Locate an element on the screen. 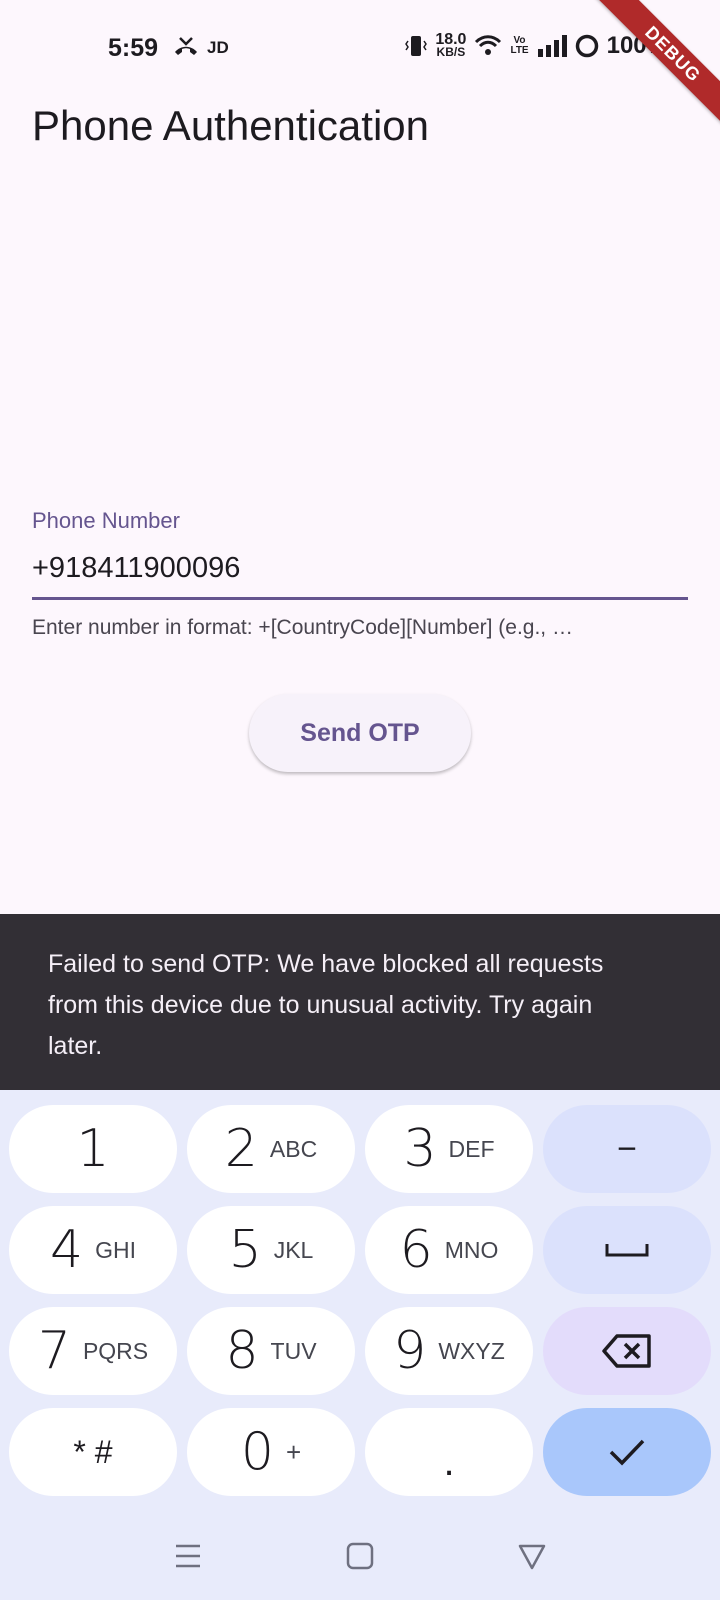 Image resolution: width=720 pixels, height=1600 pixels. key-5: 5 JKL is located at coordinates (271, 1250).